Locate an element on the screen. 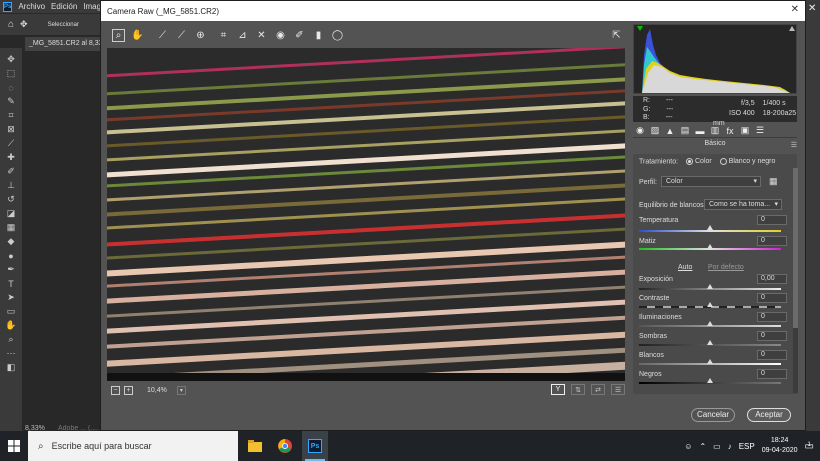  wb-select: Como se ha toma... ▾ is located at coordinates (743, 204).